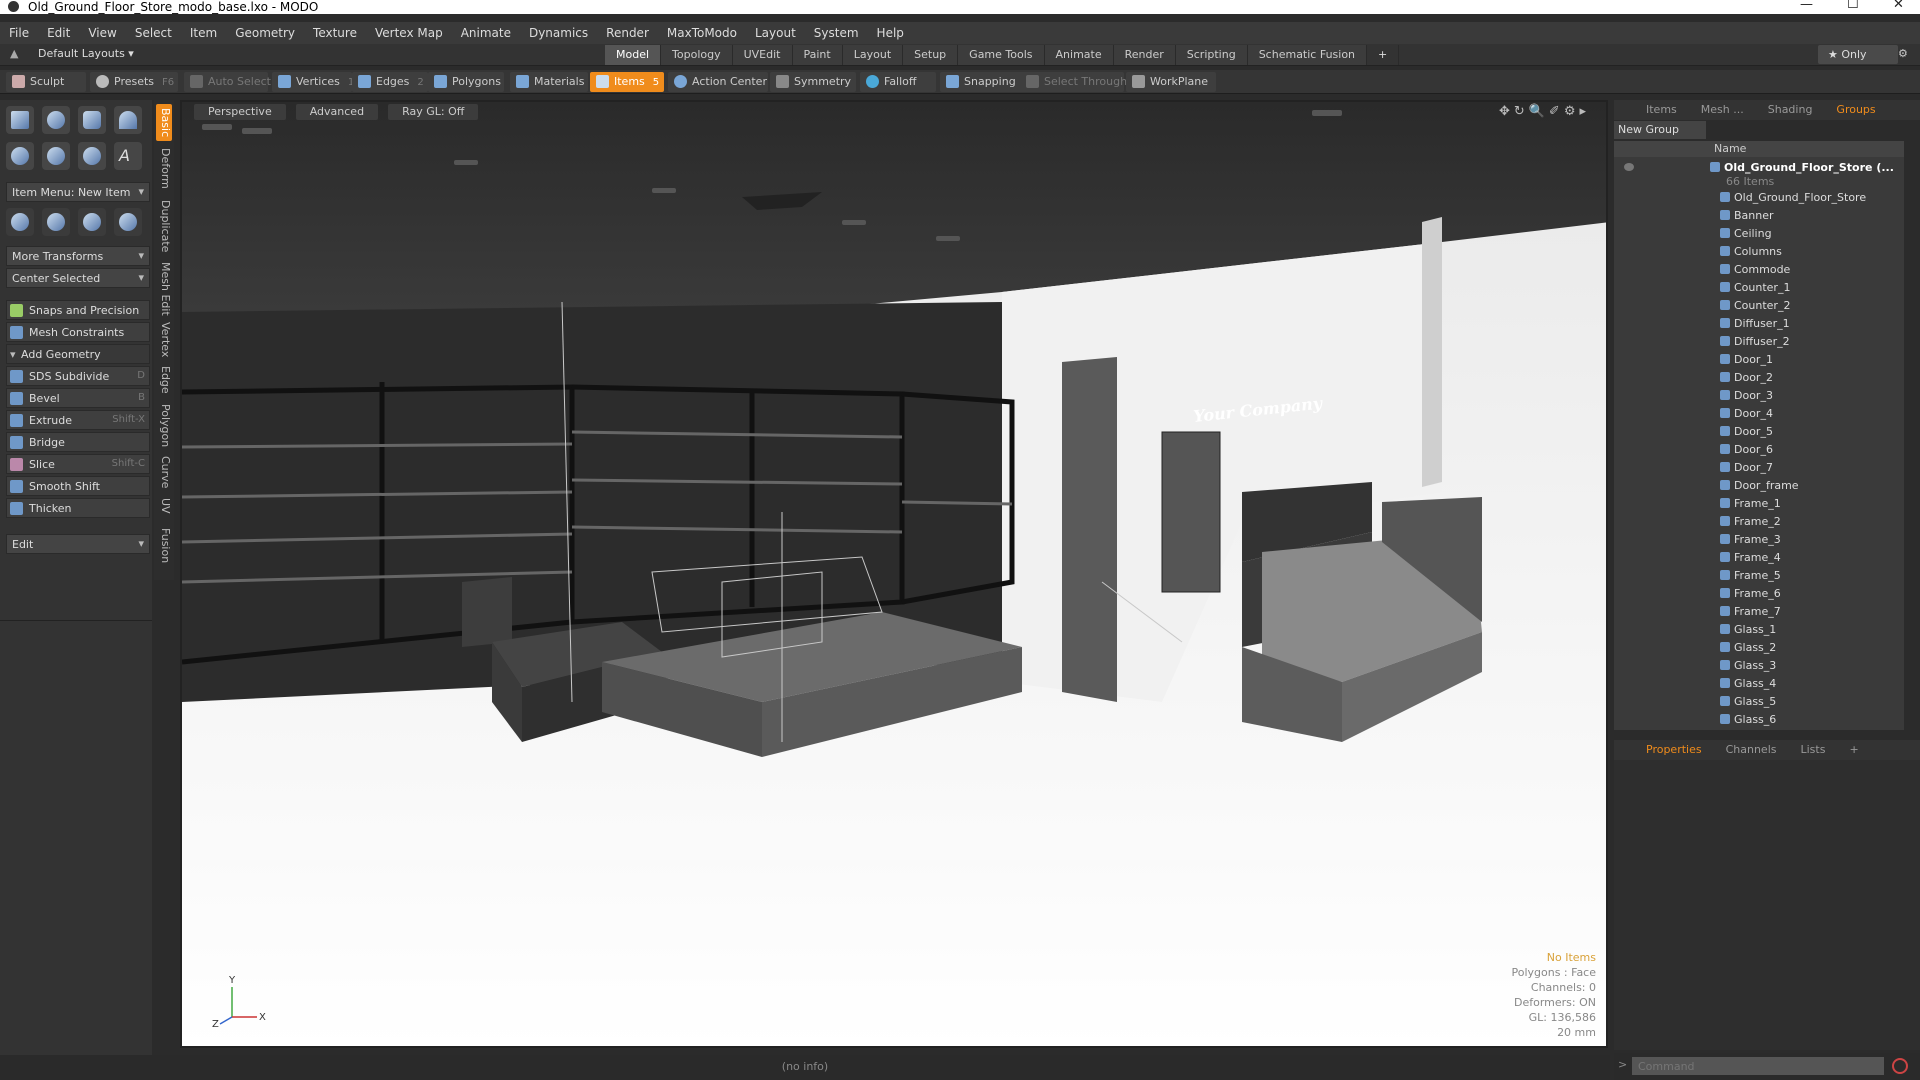 This screenshot has height=1080, width=1920. What do you see at coordinates (1307, 55) in the screenshot?
I see `tab-schematic-fusion: Schematic Fusion` at bounding box center [1307, 55].